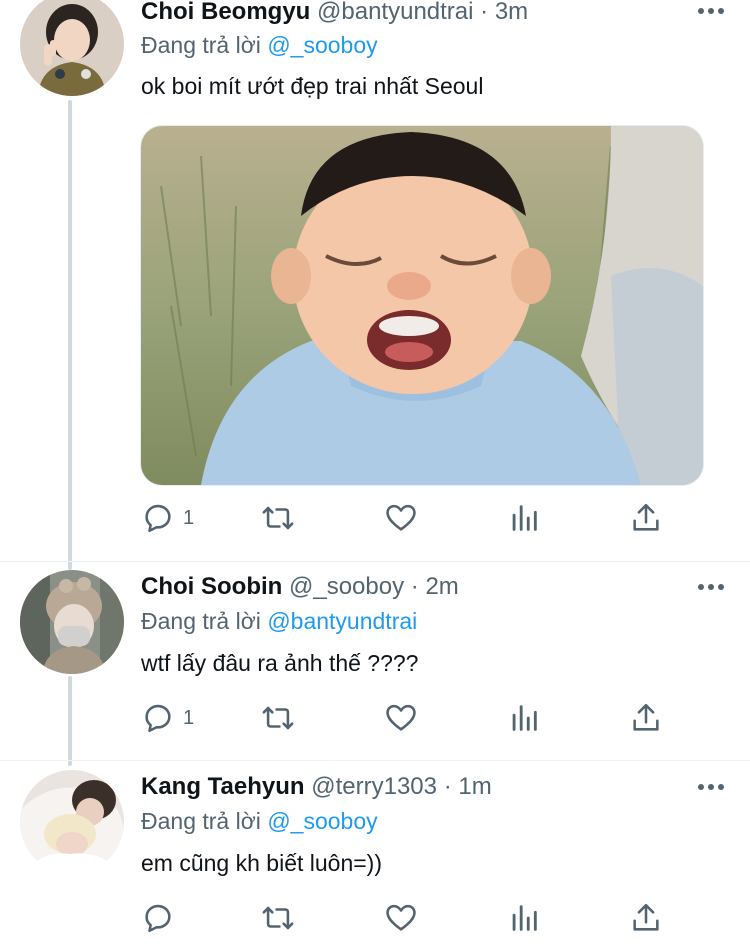  I want to click on tweet-header: Choi Beomgyu @bantyundtrai · 3m, so click(334, 13).